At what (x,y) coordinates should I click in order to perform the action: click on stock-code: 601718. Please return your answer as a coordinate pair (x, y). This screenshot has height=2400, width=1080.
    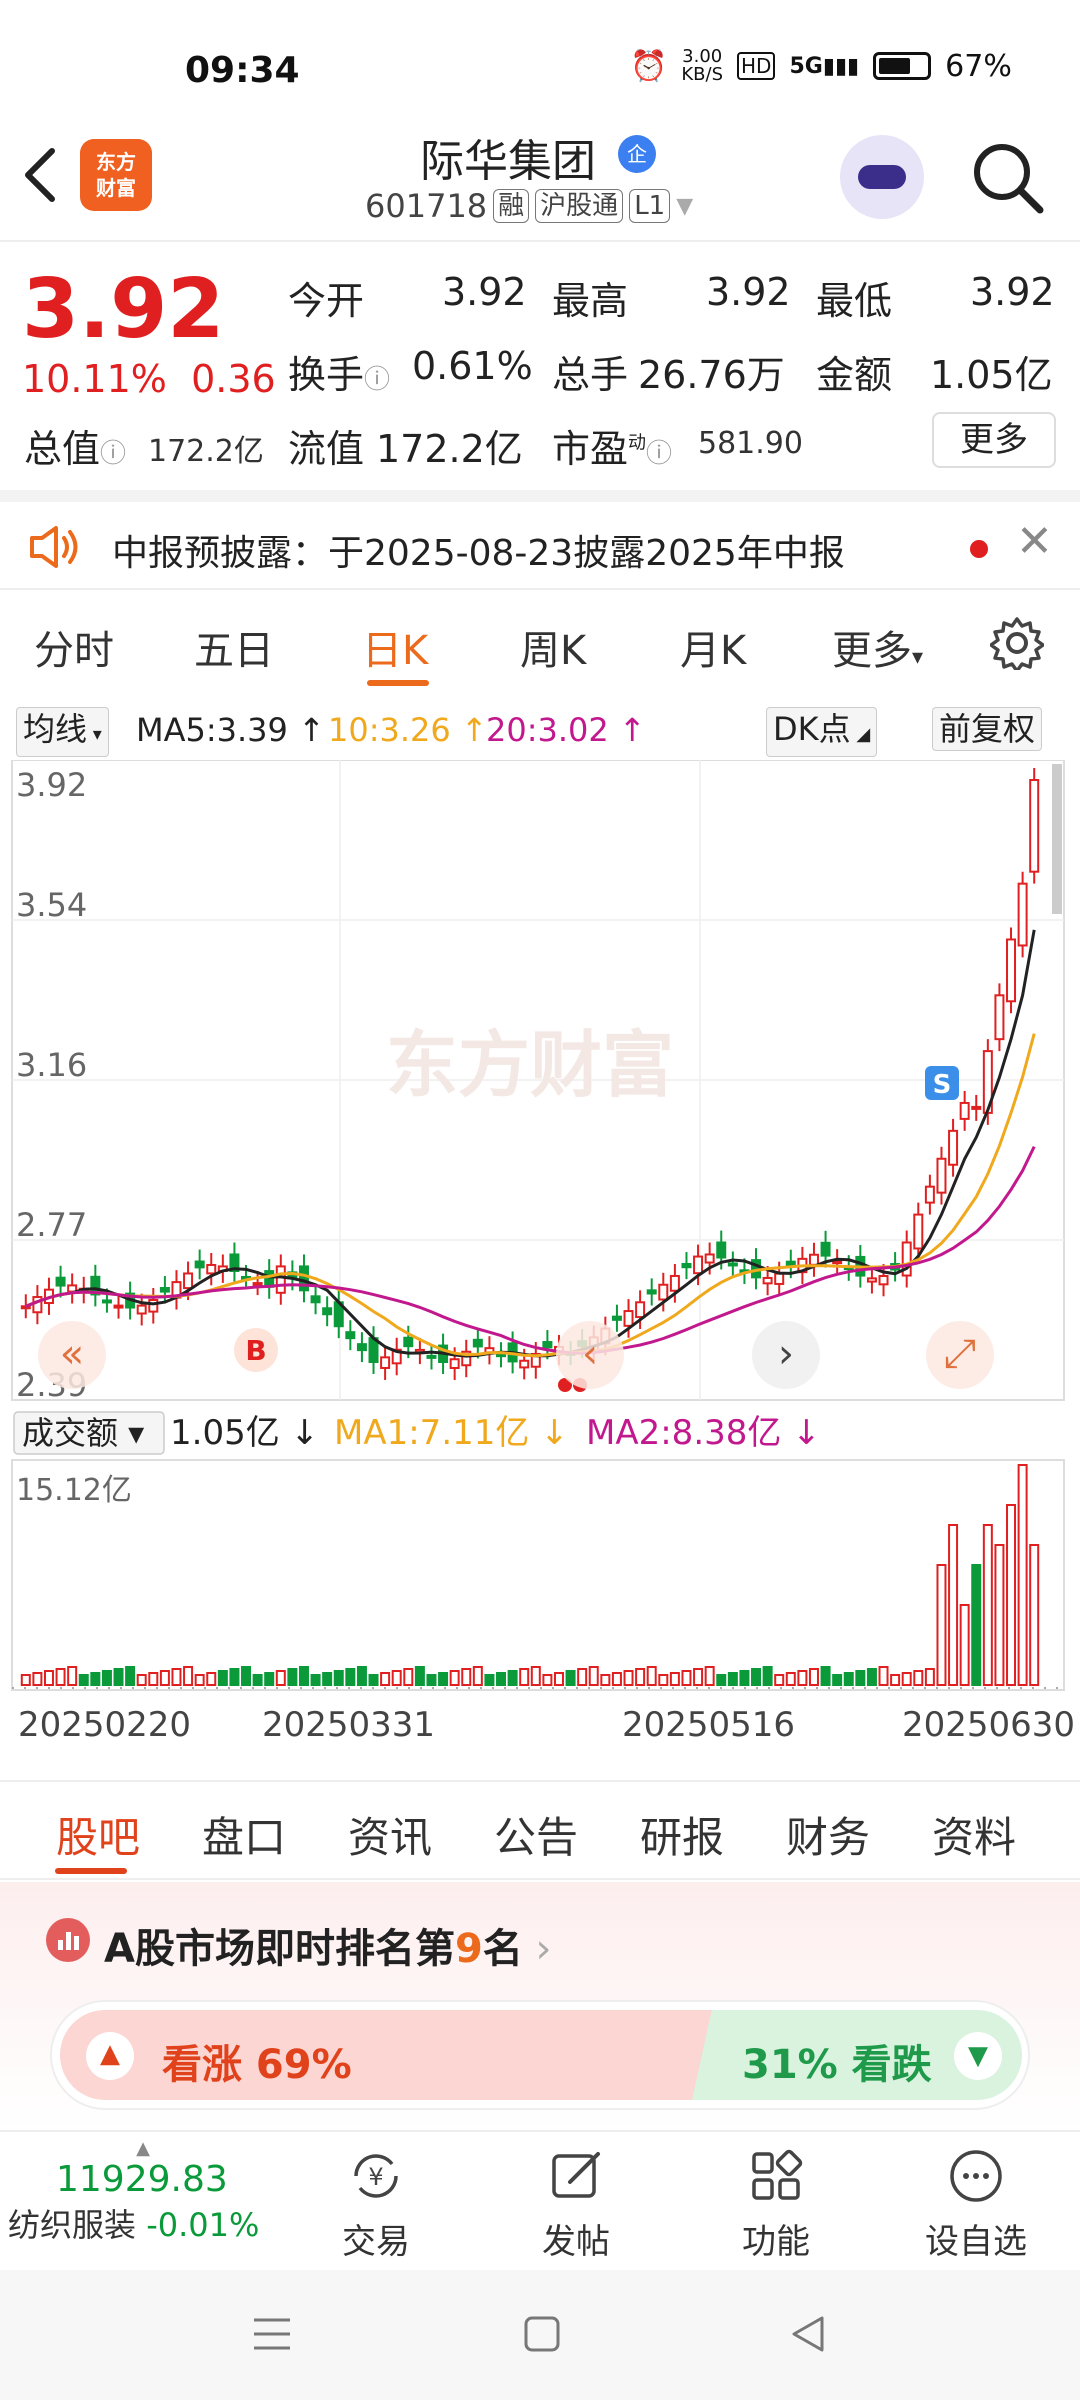
    Looking at the image, I should click on (426, 206).